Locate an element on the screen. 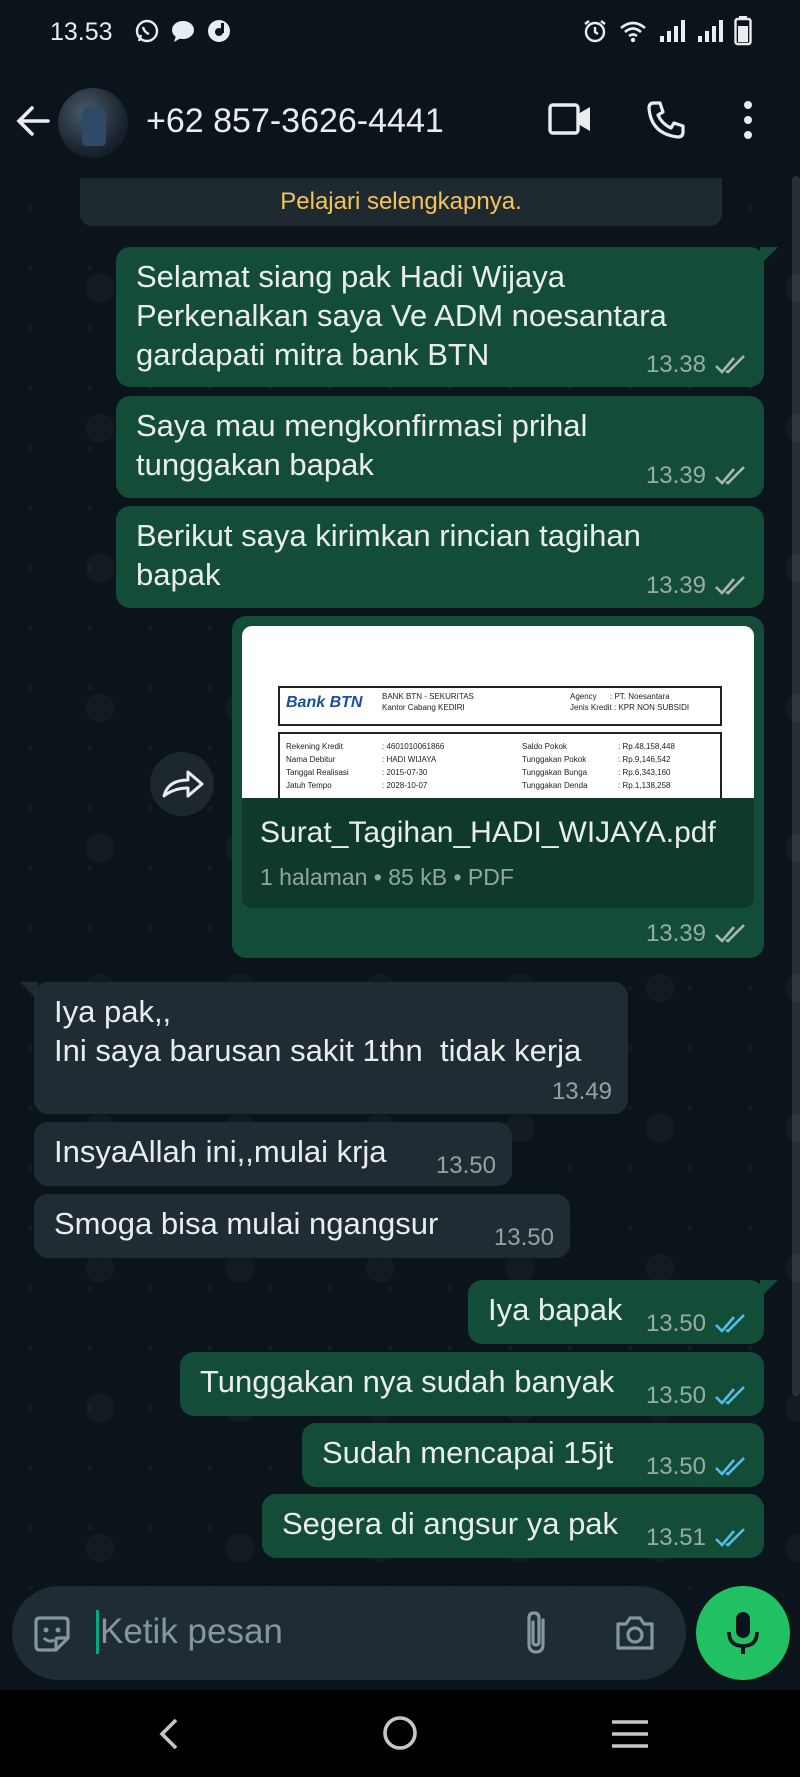 Image resolution: width=800 pixels, height=1777 pixels. status-bar: 13.53 is located at coordinates (400, 33).